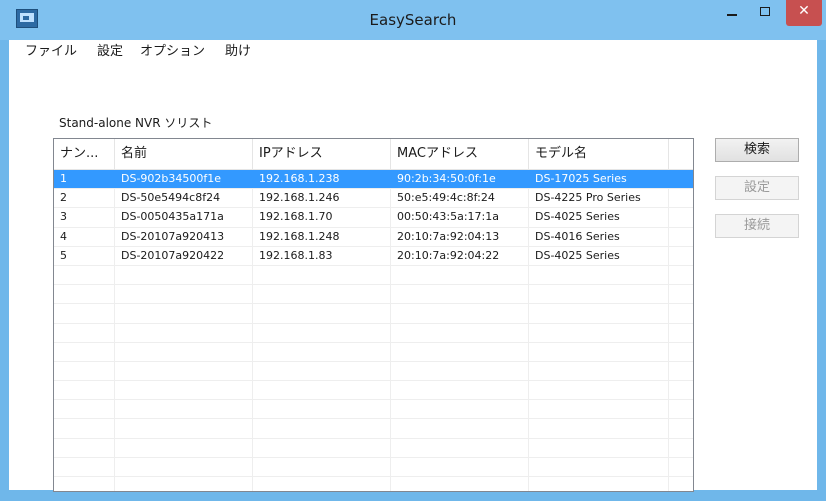 The width and height of the screenshot is (826, 501). Describe the element at coordinates (757, 226) in the screenshot. I see `connect-button: 接続` at that location.